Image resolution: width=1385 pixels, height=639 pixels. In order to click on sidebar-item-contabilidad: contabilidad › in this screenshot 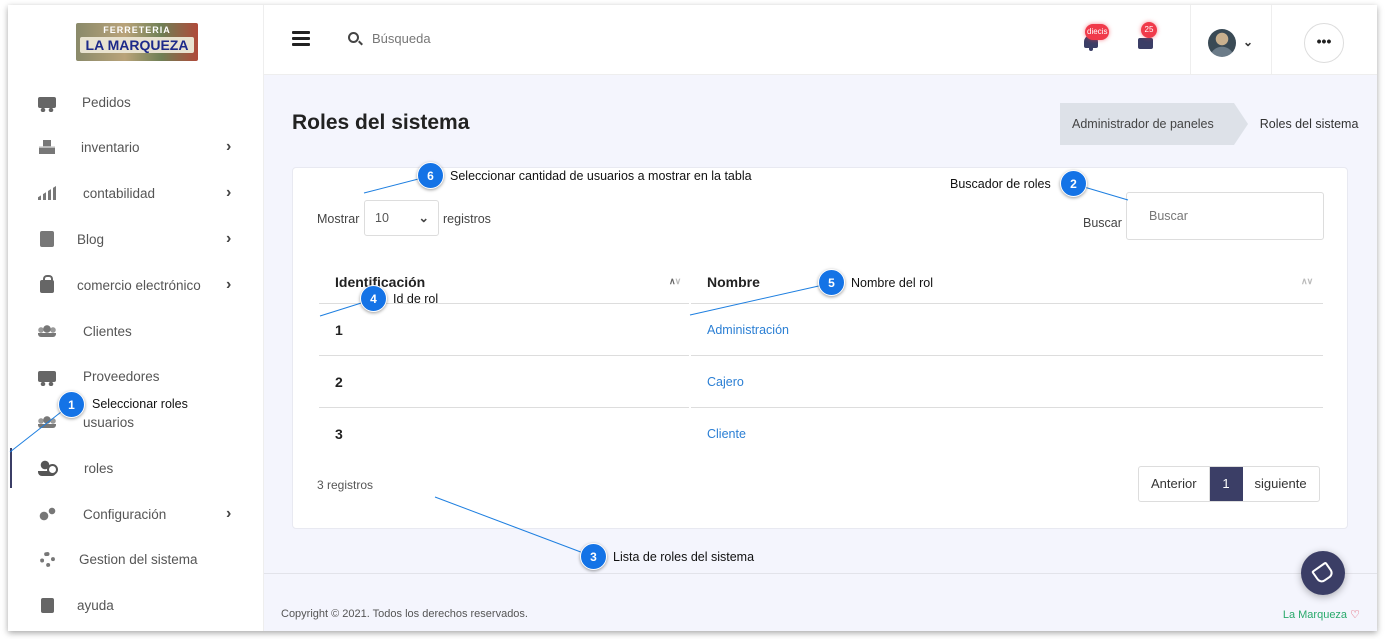, I will do `click(136, 193)`.